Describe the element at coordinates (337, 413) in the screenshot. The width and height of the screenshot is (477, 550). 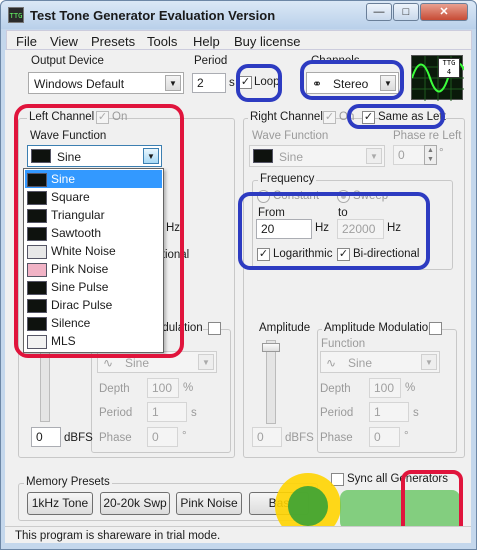
I see `right-period-label: Period` at that location.